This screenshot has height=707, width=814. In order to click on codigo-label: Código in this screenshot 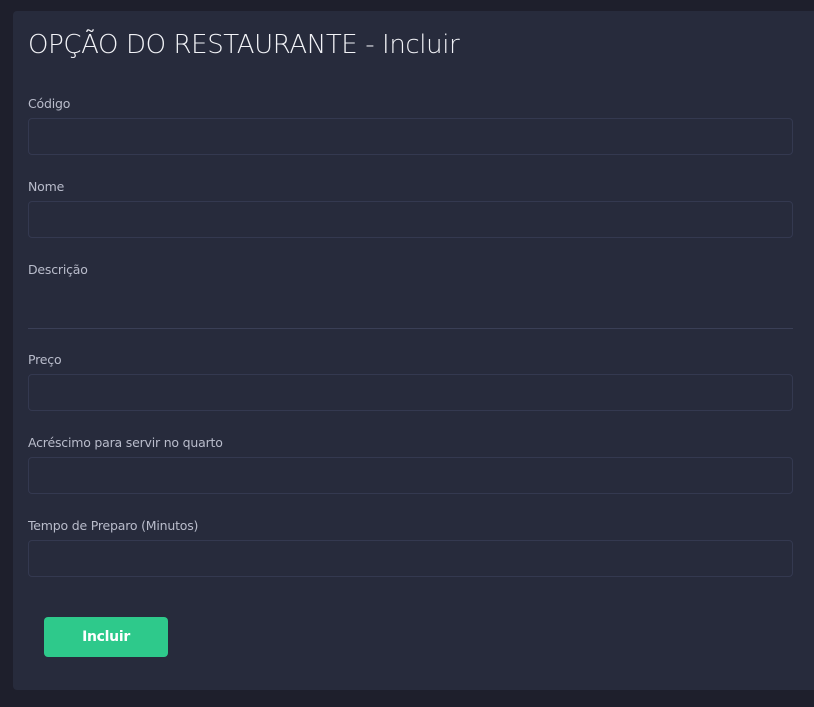, I will do `click(49, 103)`.